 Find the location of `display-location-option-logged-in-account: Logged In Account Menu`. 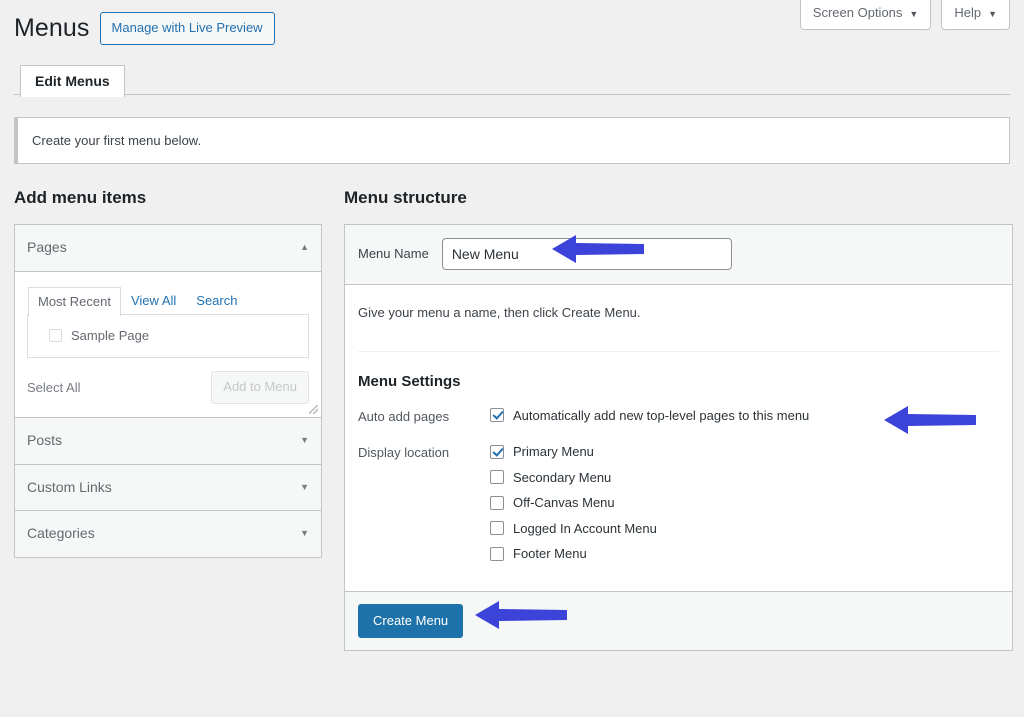

display-location-option-logged-in-account: Logged In Account Menu is located at coordinates (744, 529).